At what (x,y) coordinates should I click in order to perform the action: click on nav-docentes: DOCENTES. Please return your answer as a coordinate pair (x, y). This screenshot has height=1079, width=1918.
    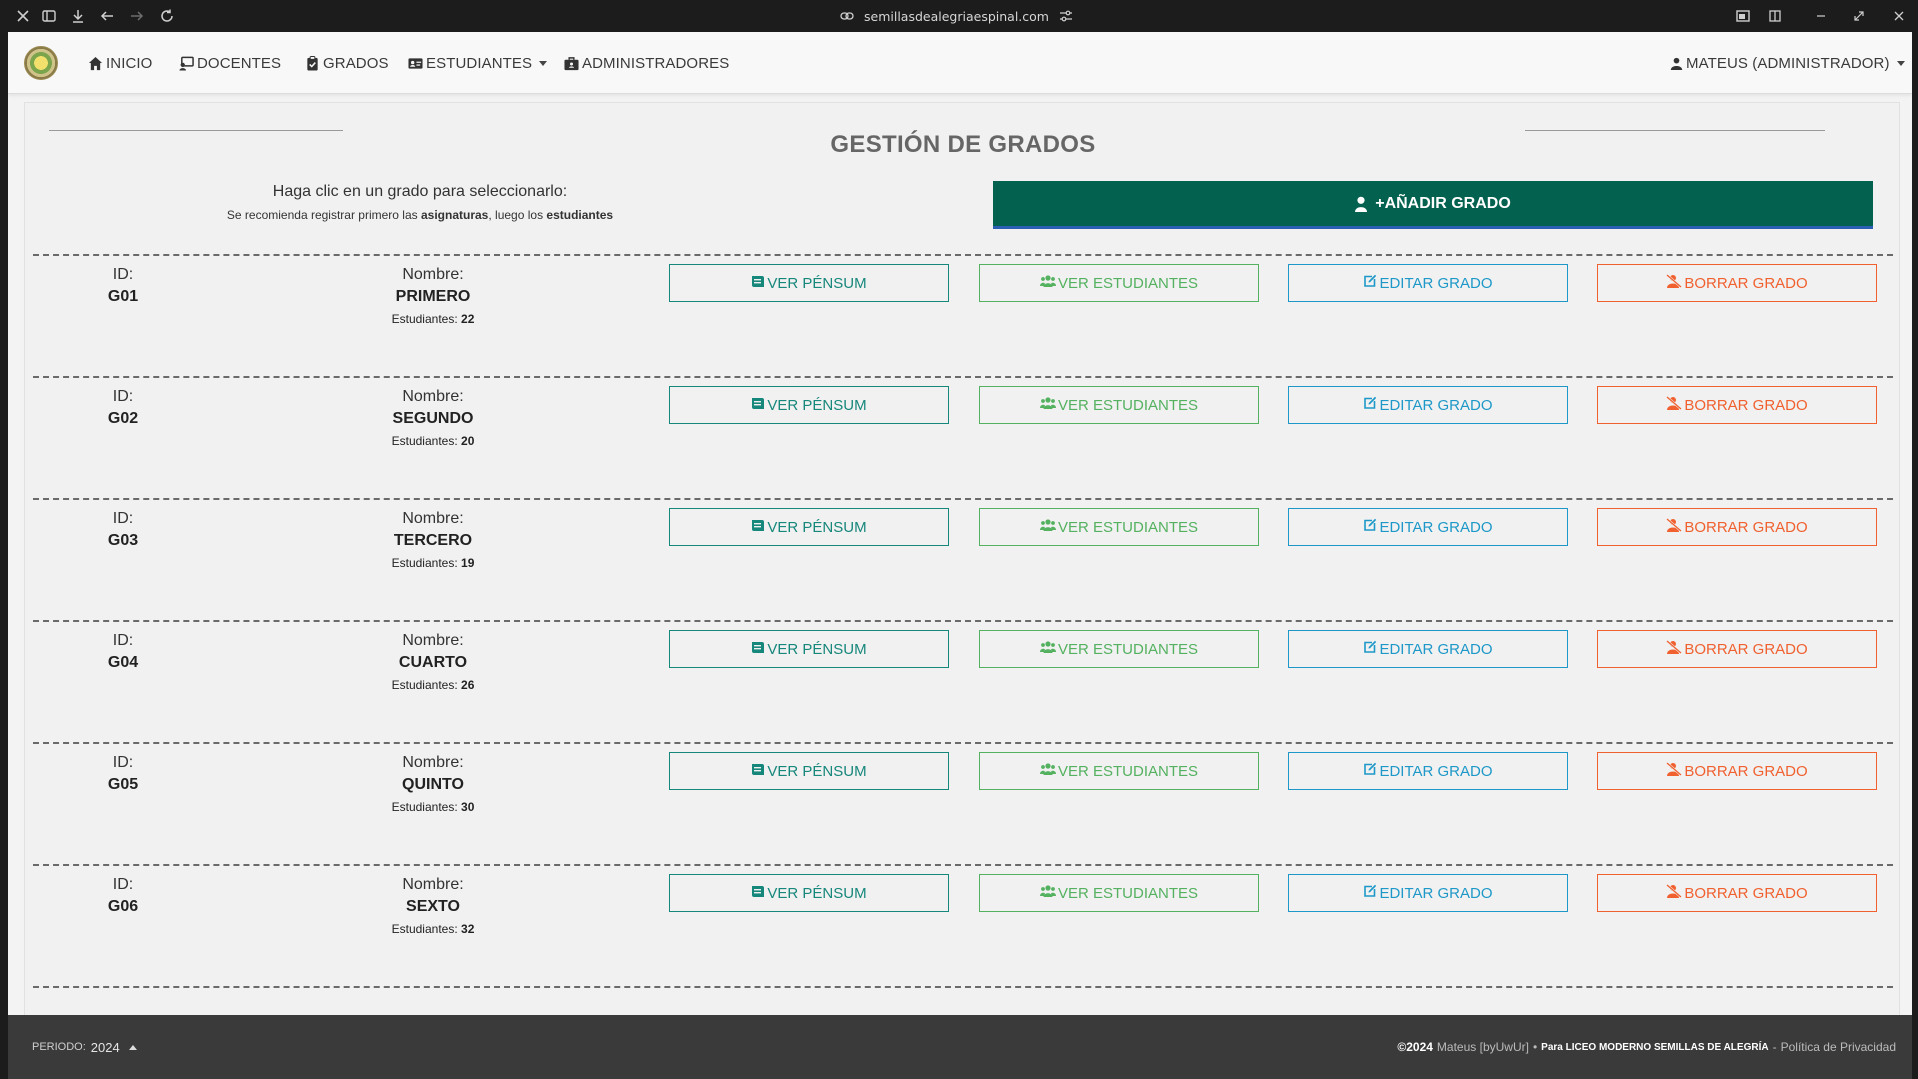
    Looking at the image, I should click on (230, 63).